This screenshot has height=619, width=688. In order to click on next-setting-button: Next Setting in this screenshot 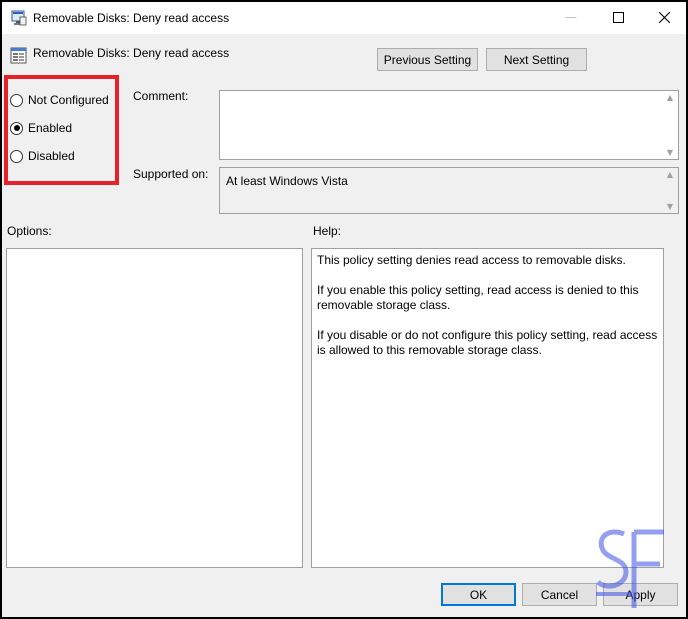, I will do `click(536, 59)`.